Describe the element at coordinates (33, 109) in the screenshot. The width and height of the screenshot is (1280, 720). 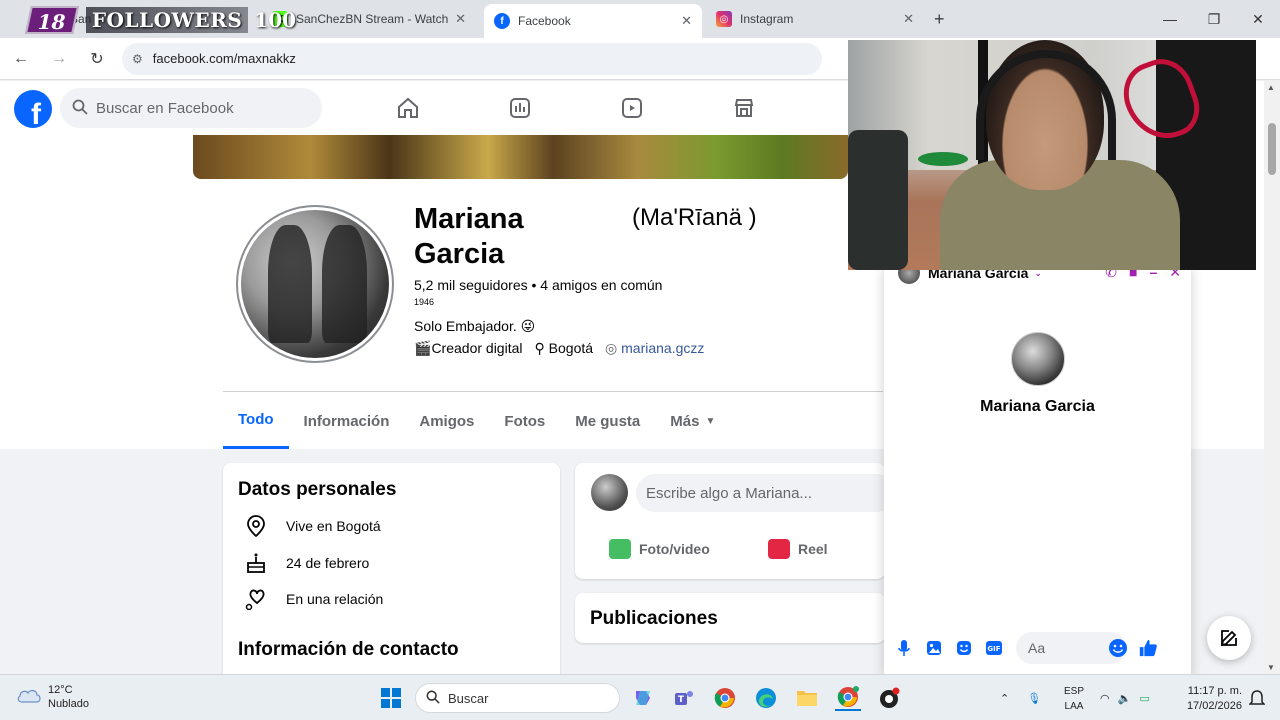
I see `facebook-logo-icon: f` at that location.